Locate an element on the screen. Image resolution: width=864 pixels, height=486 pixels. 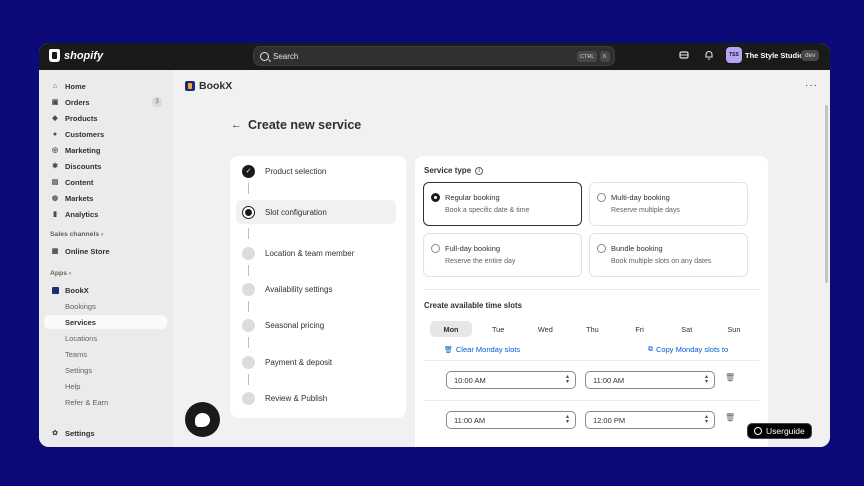
search-bar: Search CTRL K is located at coordinates (434, 56).